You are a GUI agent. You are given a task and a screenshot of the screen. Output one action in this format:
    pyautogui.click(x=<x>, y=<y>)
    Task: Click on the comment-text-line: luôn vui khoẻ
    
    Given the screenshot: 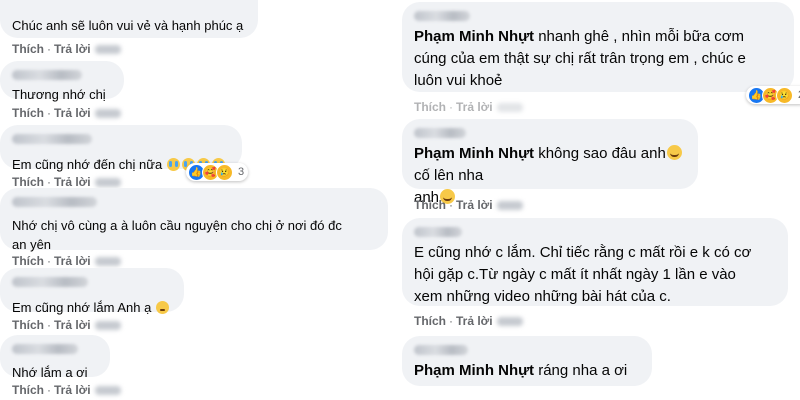 What is the action you would take?
    pyautogui.click(x=458, y=80)
    